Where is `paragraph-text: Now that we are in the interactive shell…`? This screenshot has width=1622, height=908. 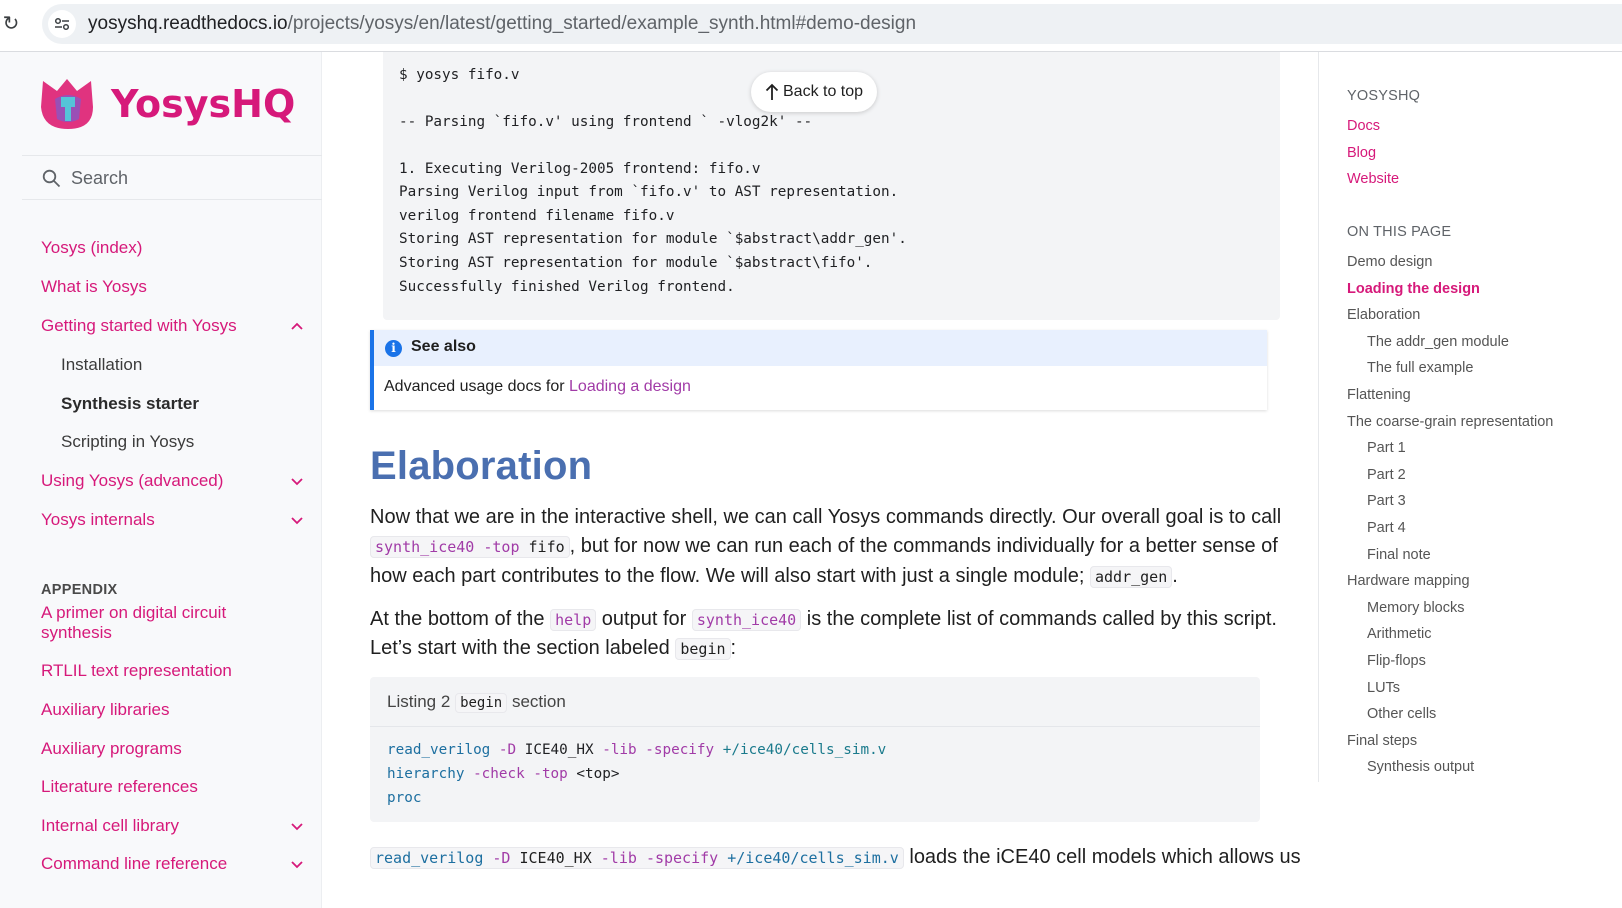 paragraph-text: Now that we are in the interactive shell… is located at coordinates (826, 517).